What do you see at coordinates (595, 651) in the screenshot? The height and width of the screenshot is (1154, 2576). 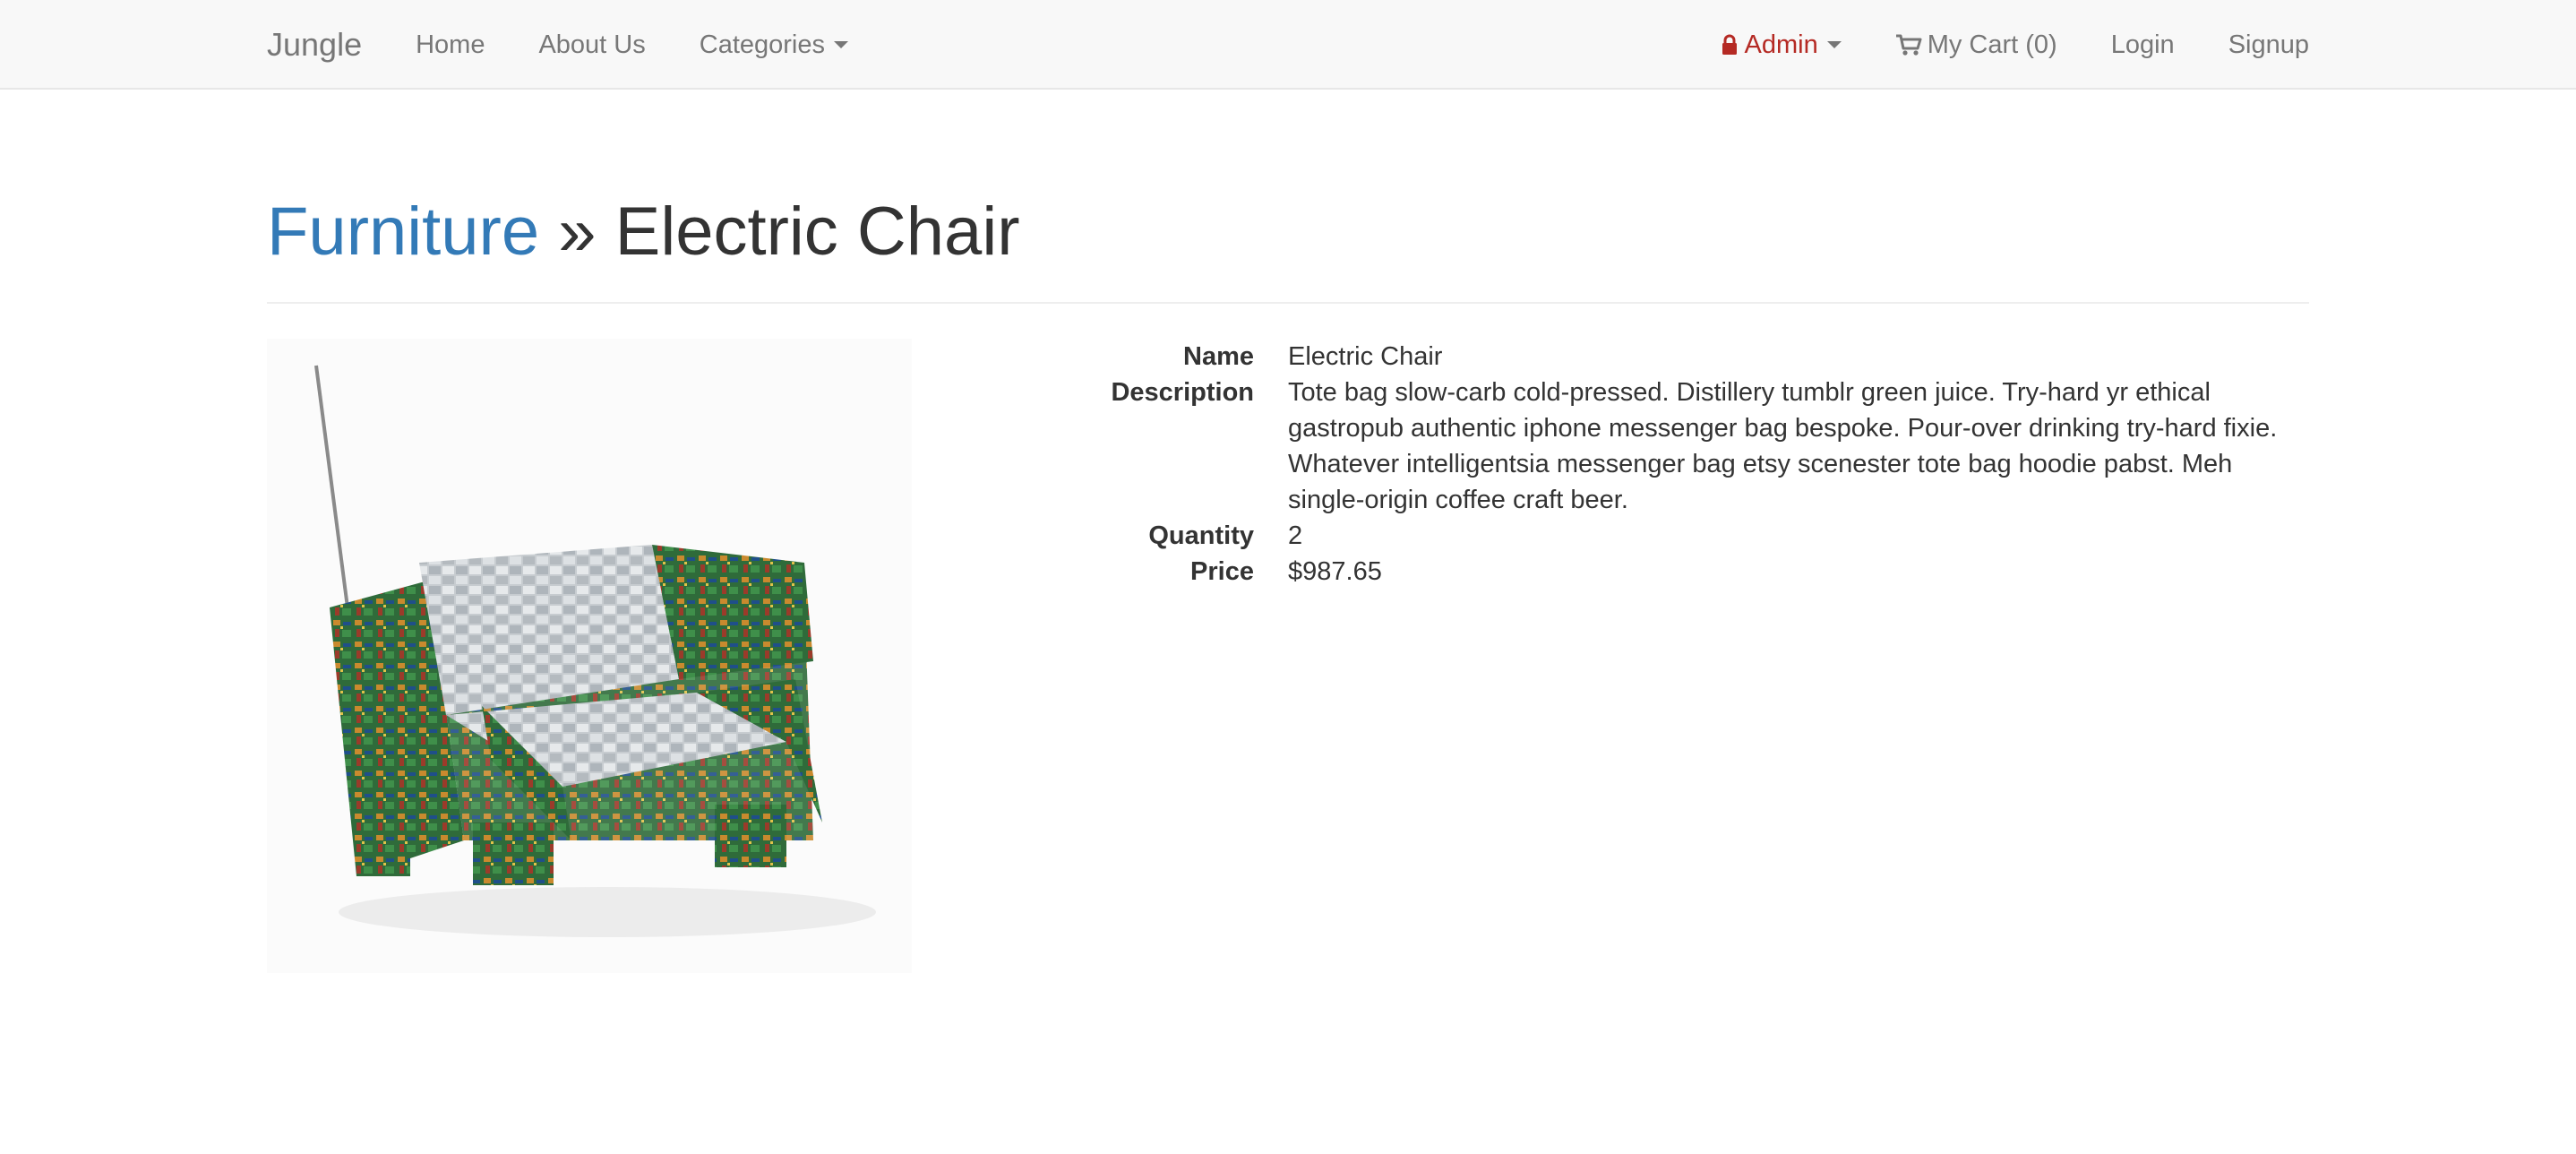 I see `chair-illustration` at bounding box center [595, 651].